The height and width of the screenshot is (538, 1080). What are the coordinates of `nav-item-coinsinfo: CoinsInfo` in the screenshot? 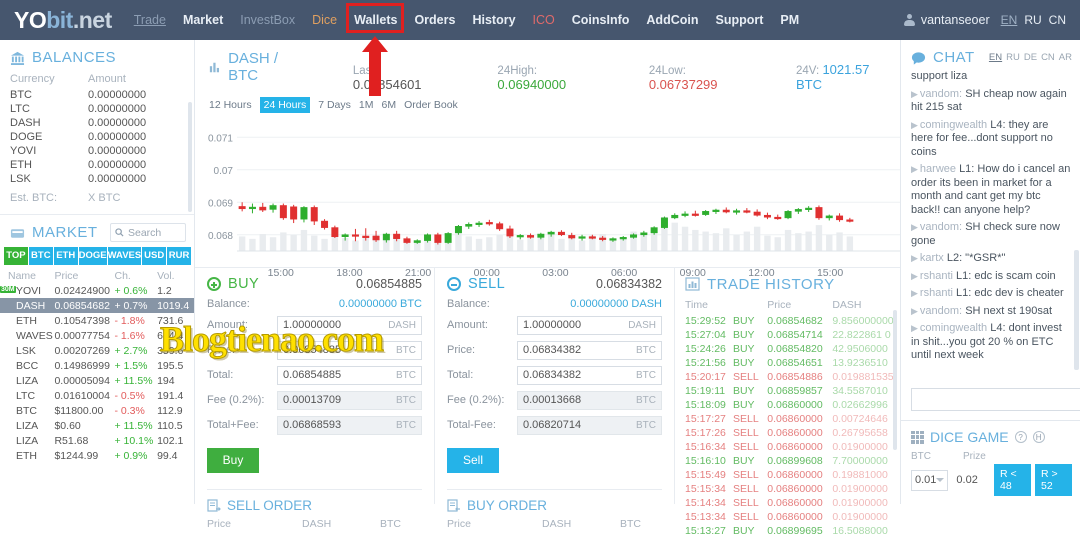 It's located at (601, 20).